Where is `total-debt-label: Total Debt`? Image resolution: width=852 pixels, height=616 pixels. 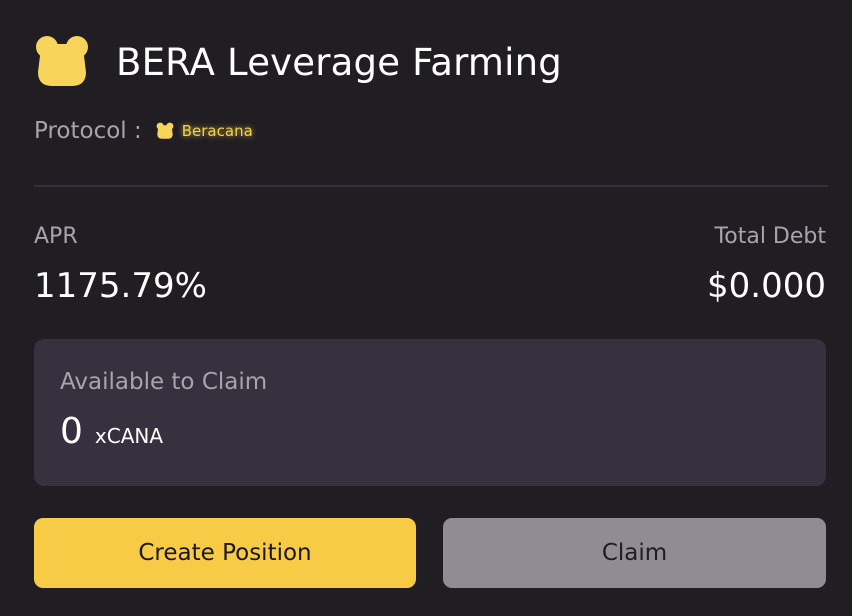 total-debt-label: Total Debt is located at coordinates (770, 236).